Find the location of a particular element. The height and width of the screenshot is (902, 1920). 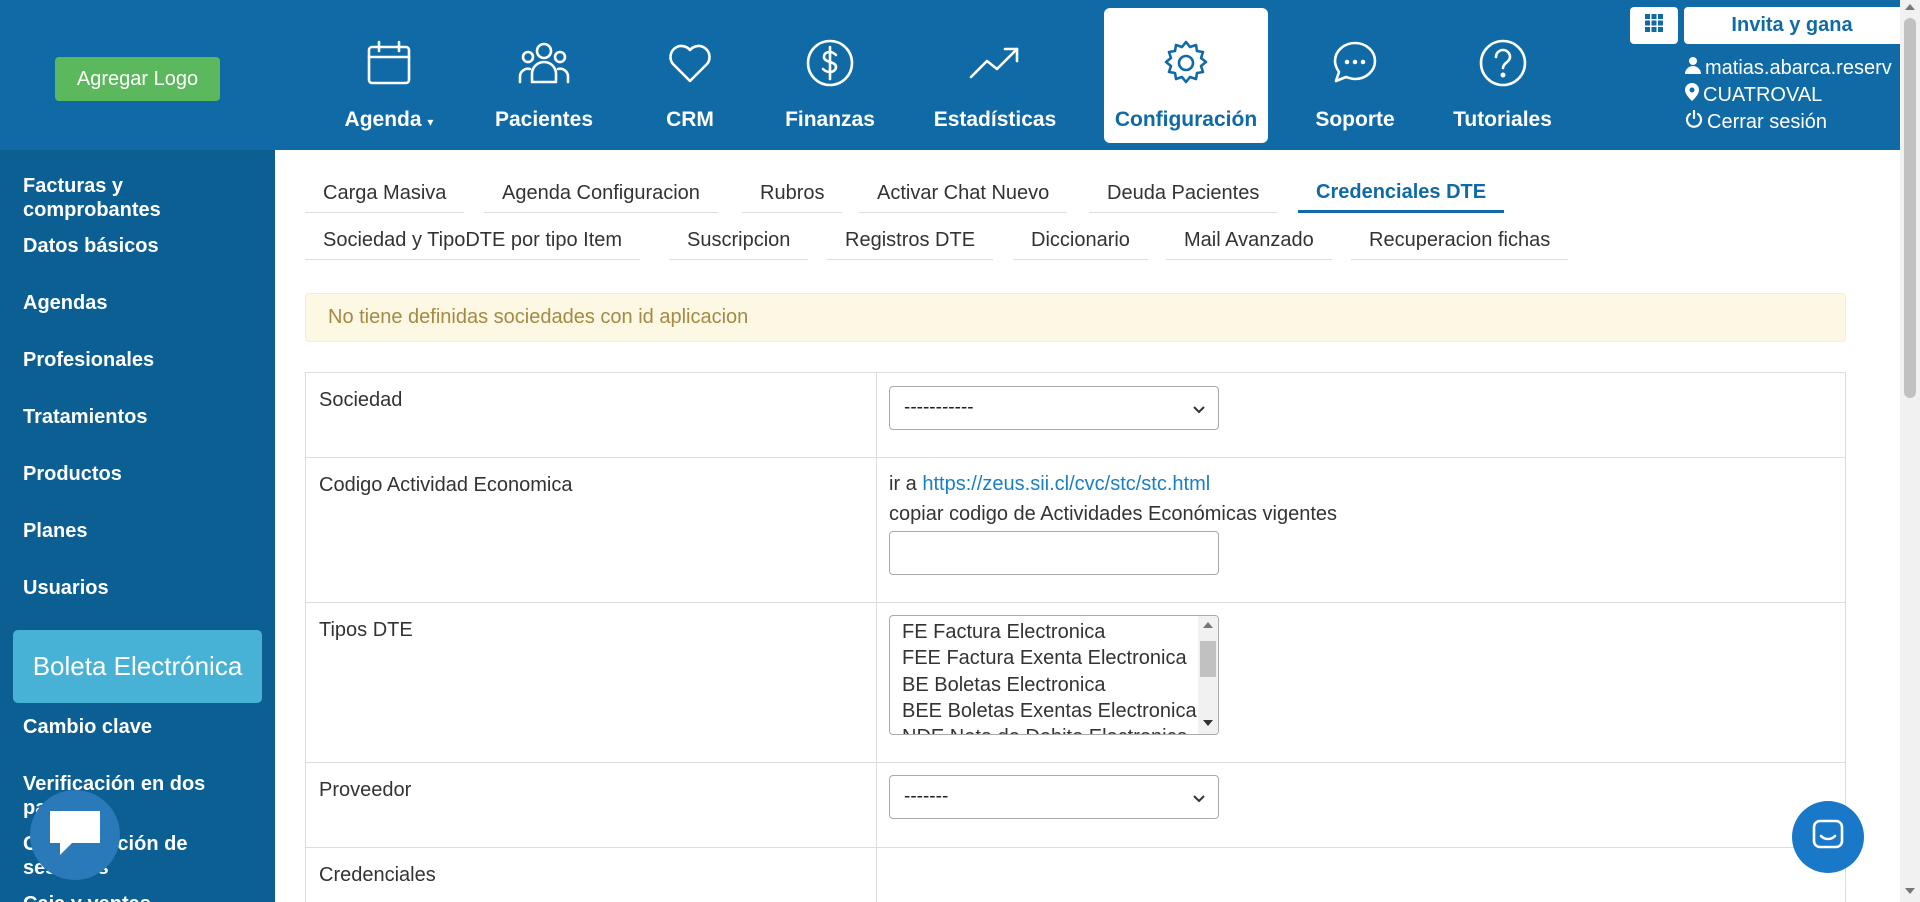

nav-finanzas: Finanzas is located at coordinates (830, 75).